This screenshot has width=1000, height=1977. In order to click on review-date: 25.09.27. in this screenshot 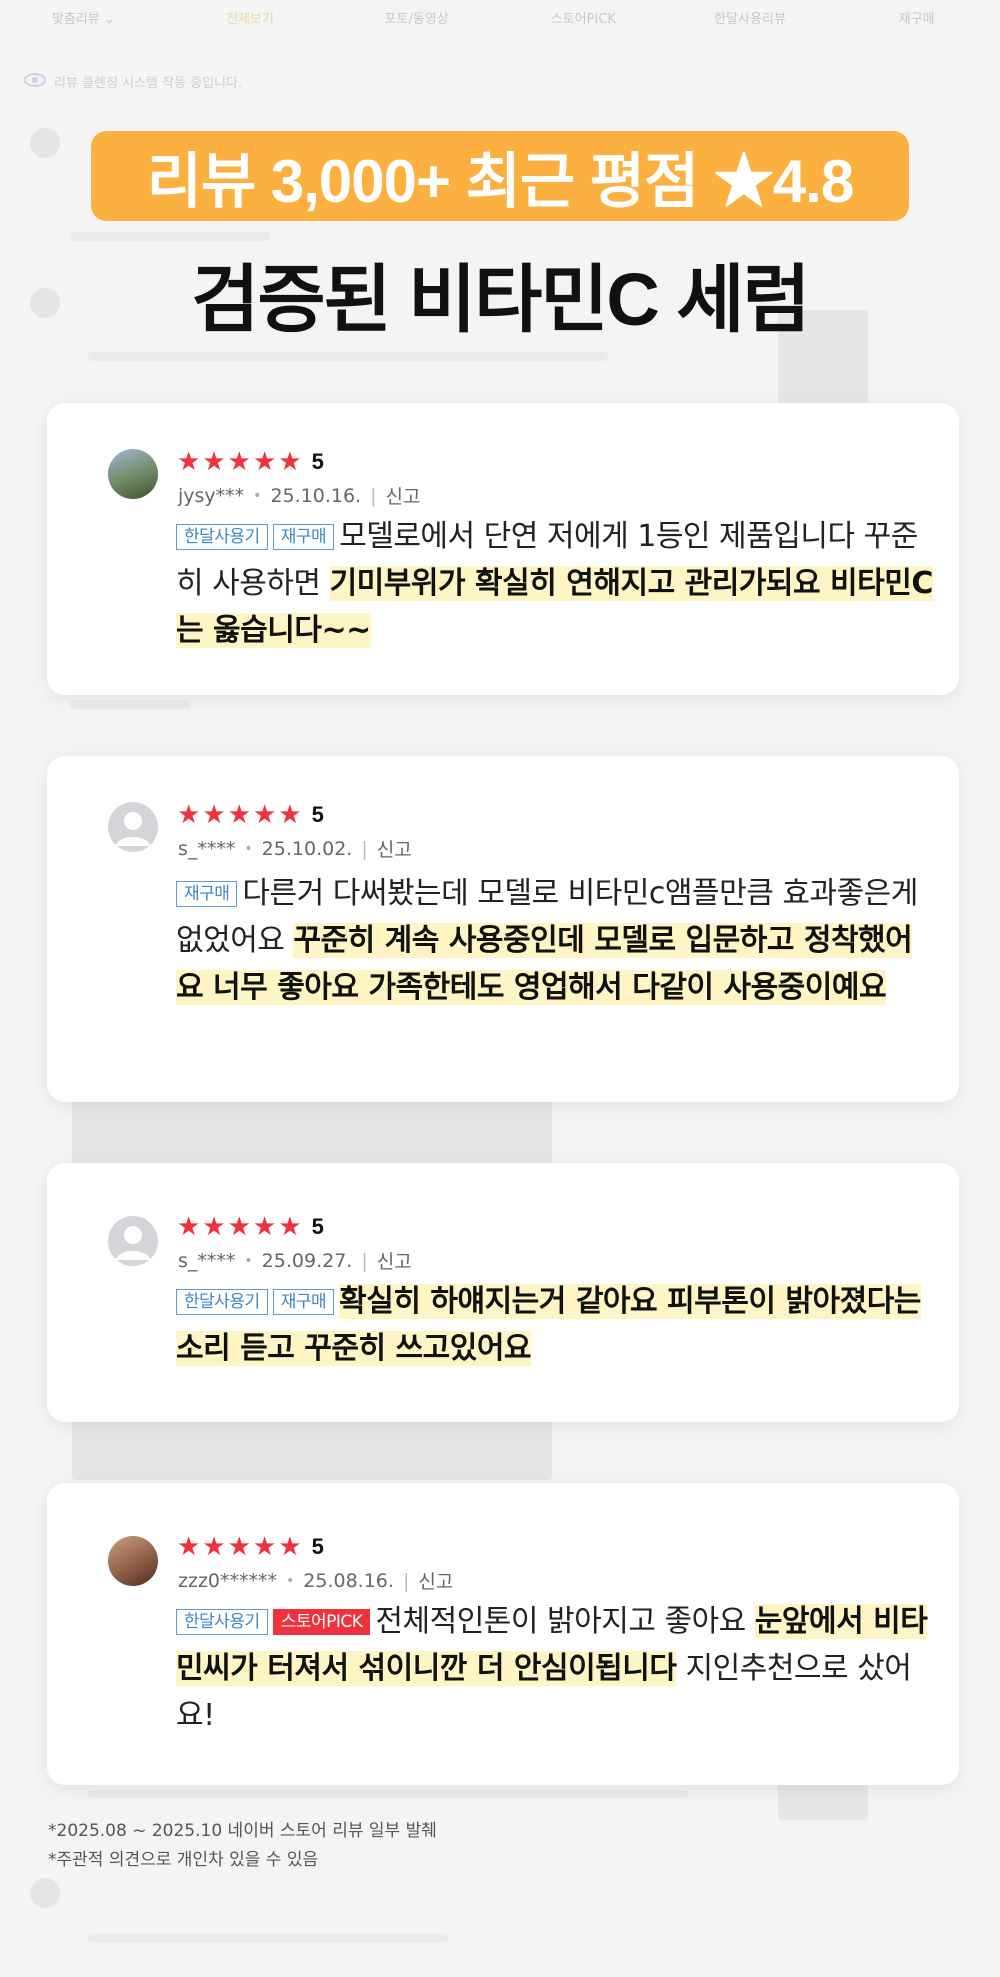, I will do `click(307, 1260)`.